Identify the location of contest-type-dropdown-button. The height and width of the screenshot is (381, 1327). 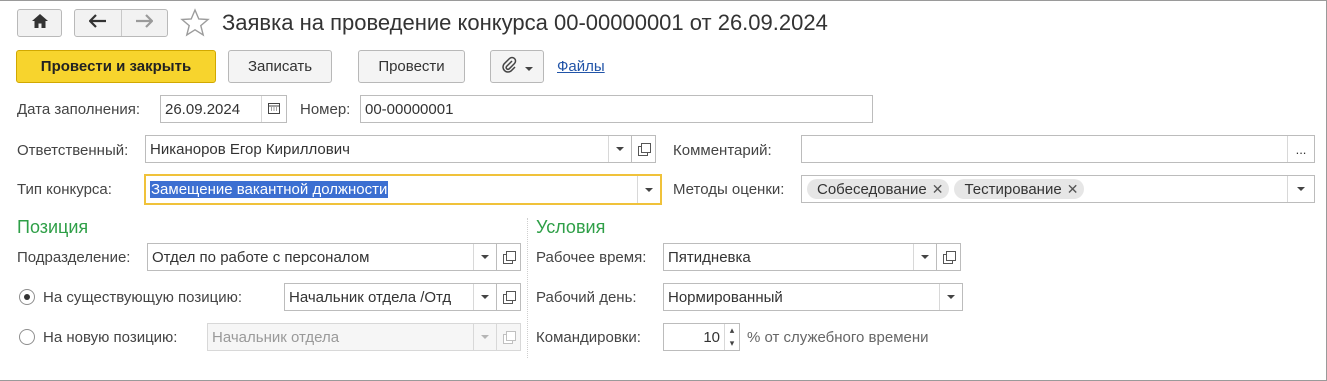
(648, 189).